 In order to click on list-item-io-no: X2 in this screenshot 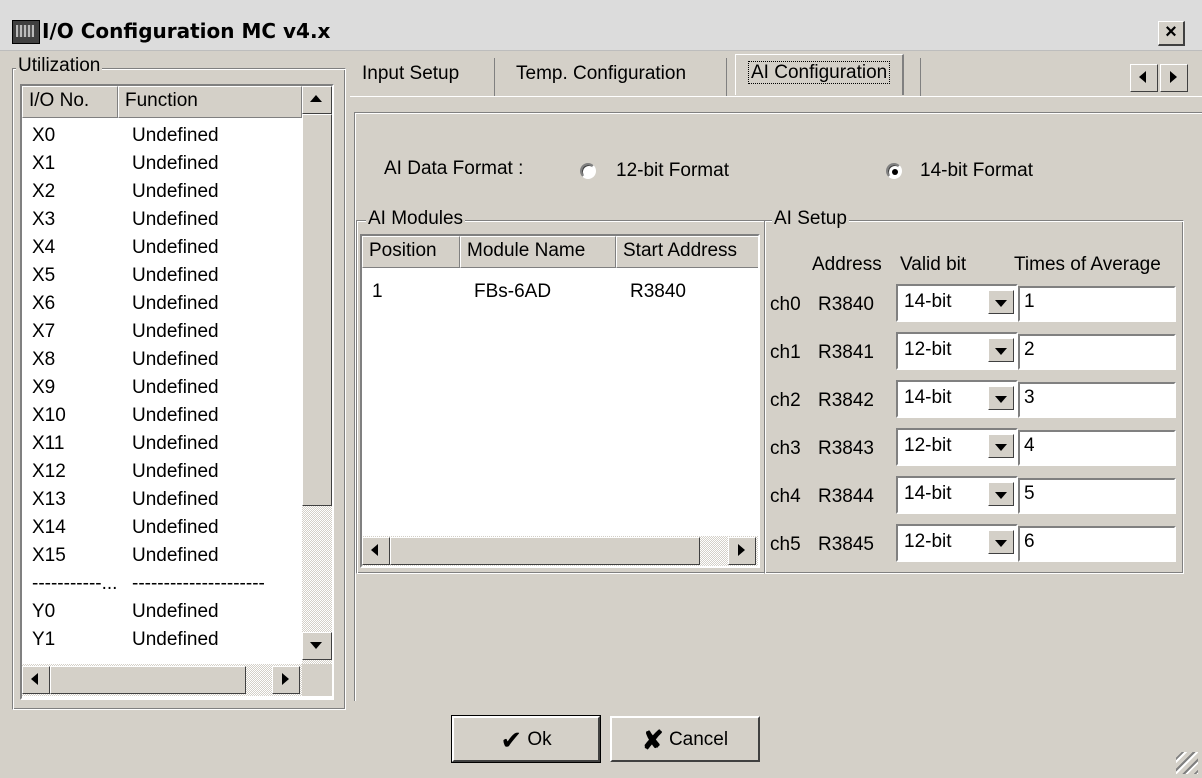, I will do `click(43, 192)`.